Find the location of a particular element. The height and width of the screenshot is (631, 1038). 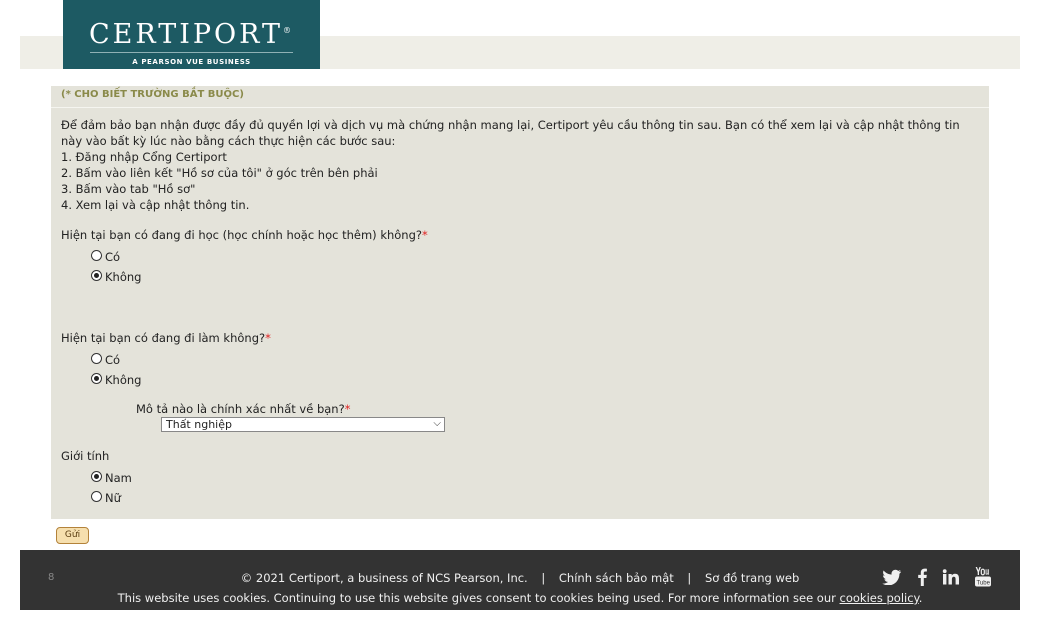

submit-button: Gửi is located at coordinates (72, 535).